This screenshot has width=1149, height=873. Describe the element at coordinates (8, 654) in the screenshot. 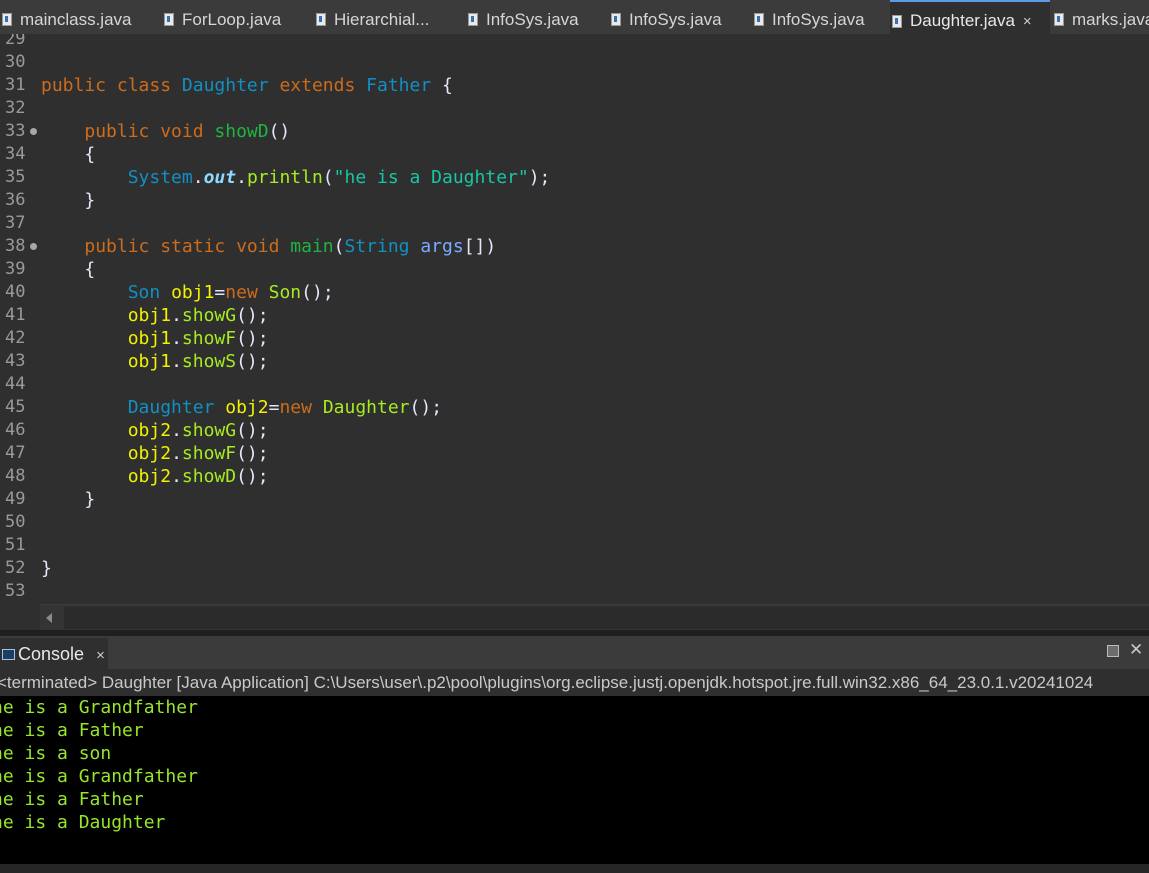

I see `console-icon` at that location.